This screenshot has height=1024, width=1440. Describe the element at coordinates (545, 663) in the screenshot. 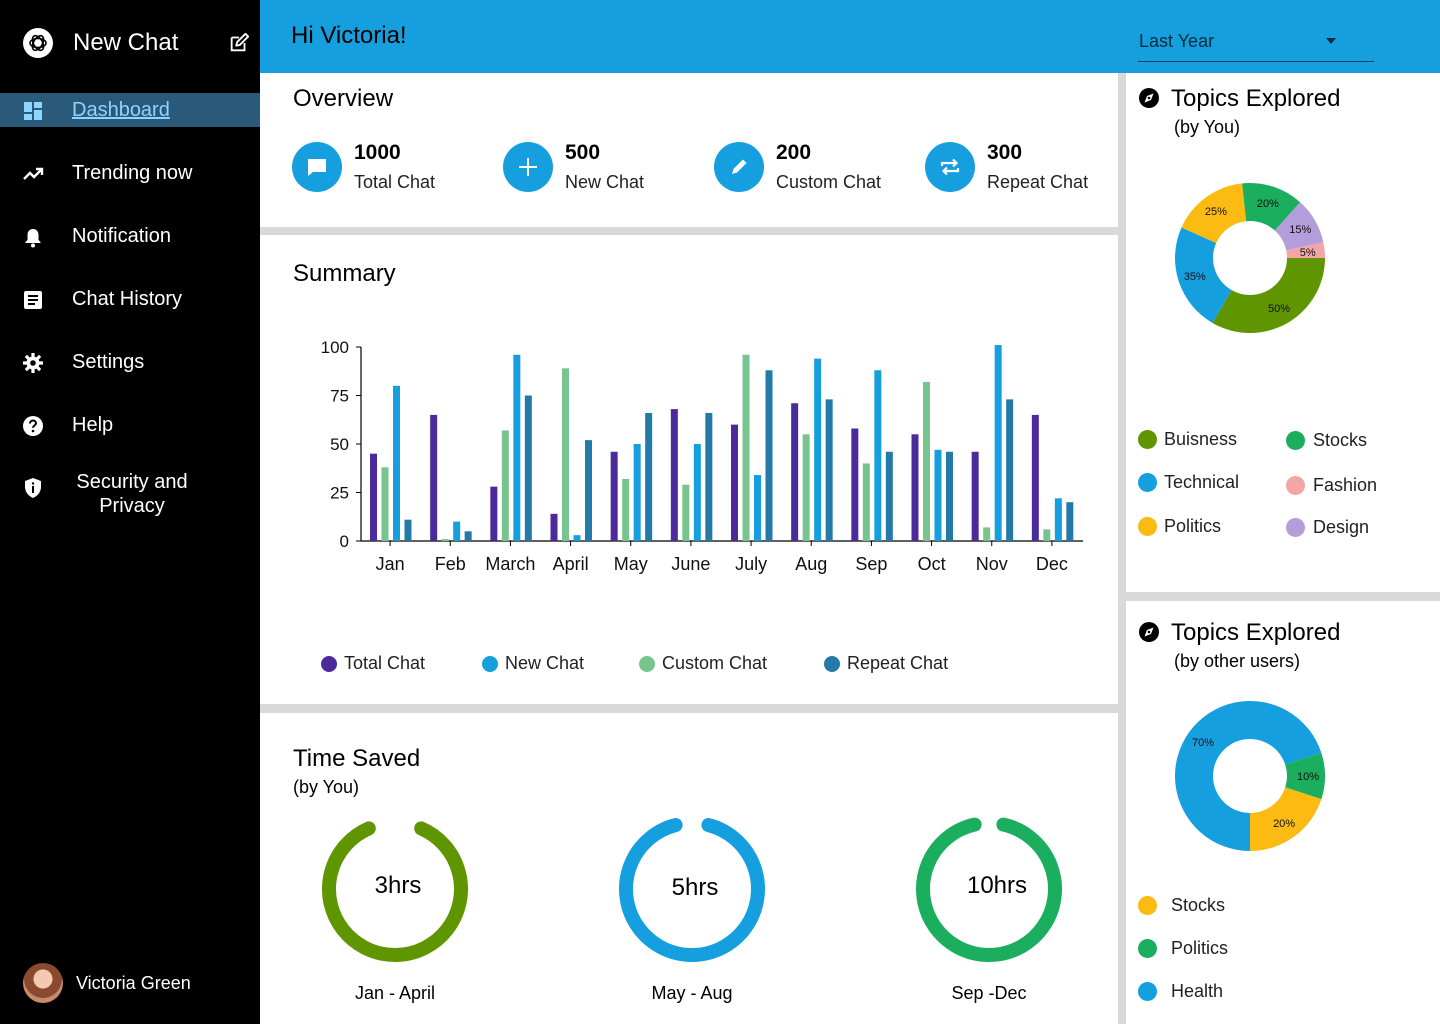

I see `legend-label: New Chat` at that location.